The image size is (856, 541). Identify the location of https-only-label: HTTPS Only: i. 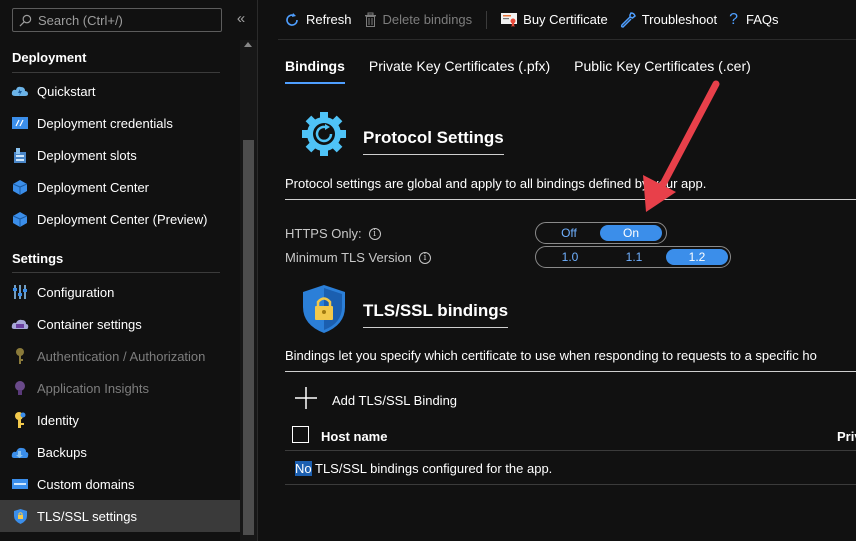
(333, 233).